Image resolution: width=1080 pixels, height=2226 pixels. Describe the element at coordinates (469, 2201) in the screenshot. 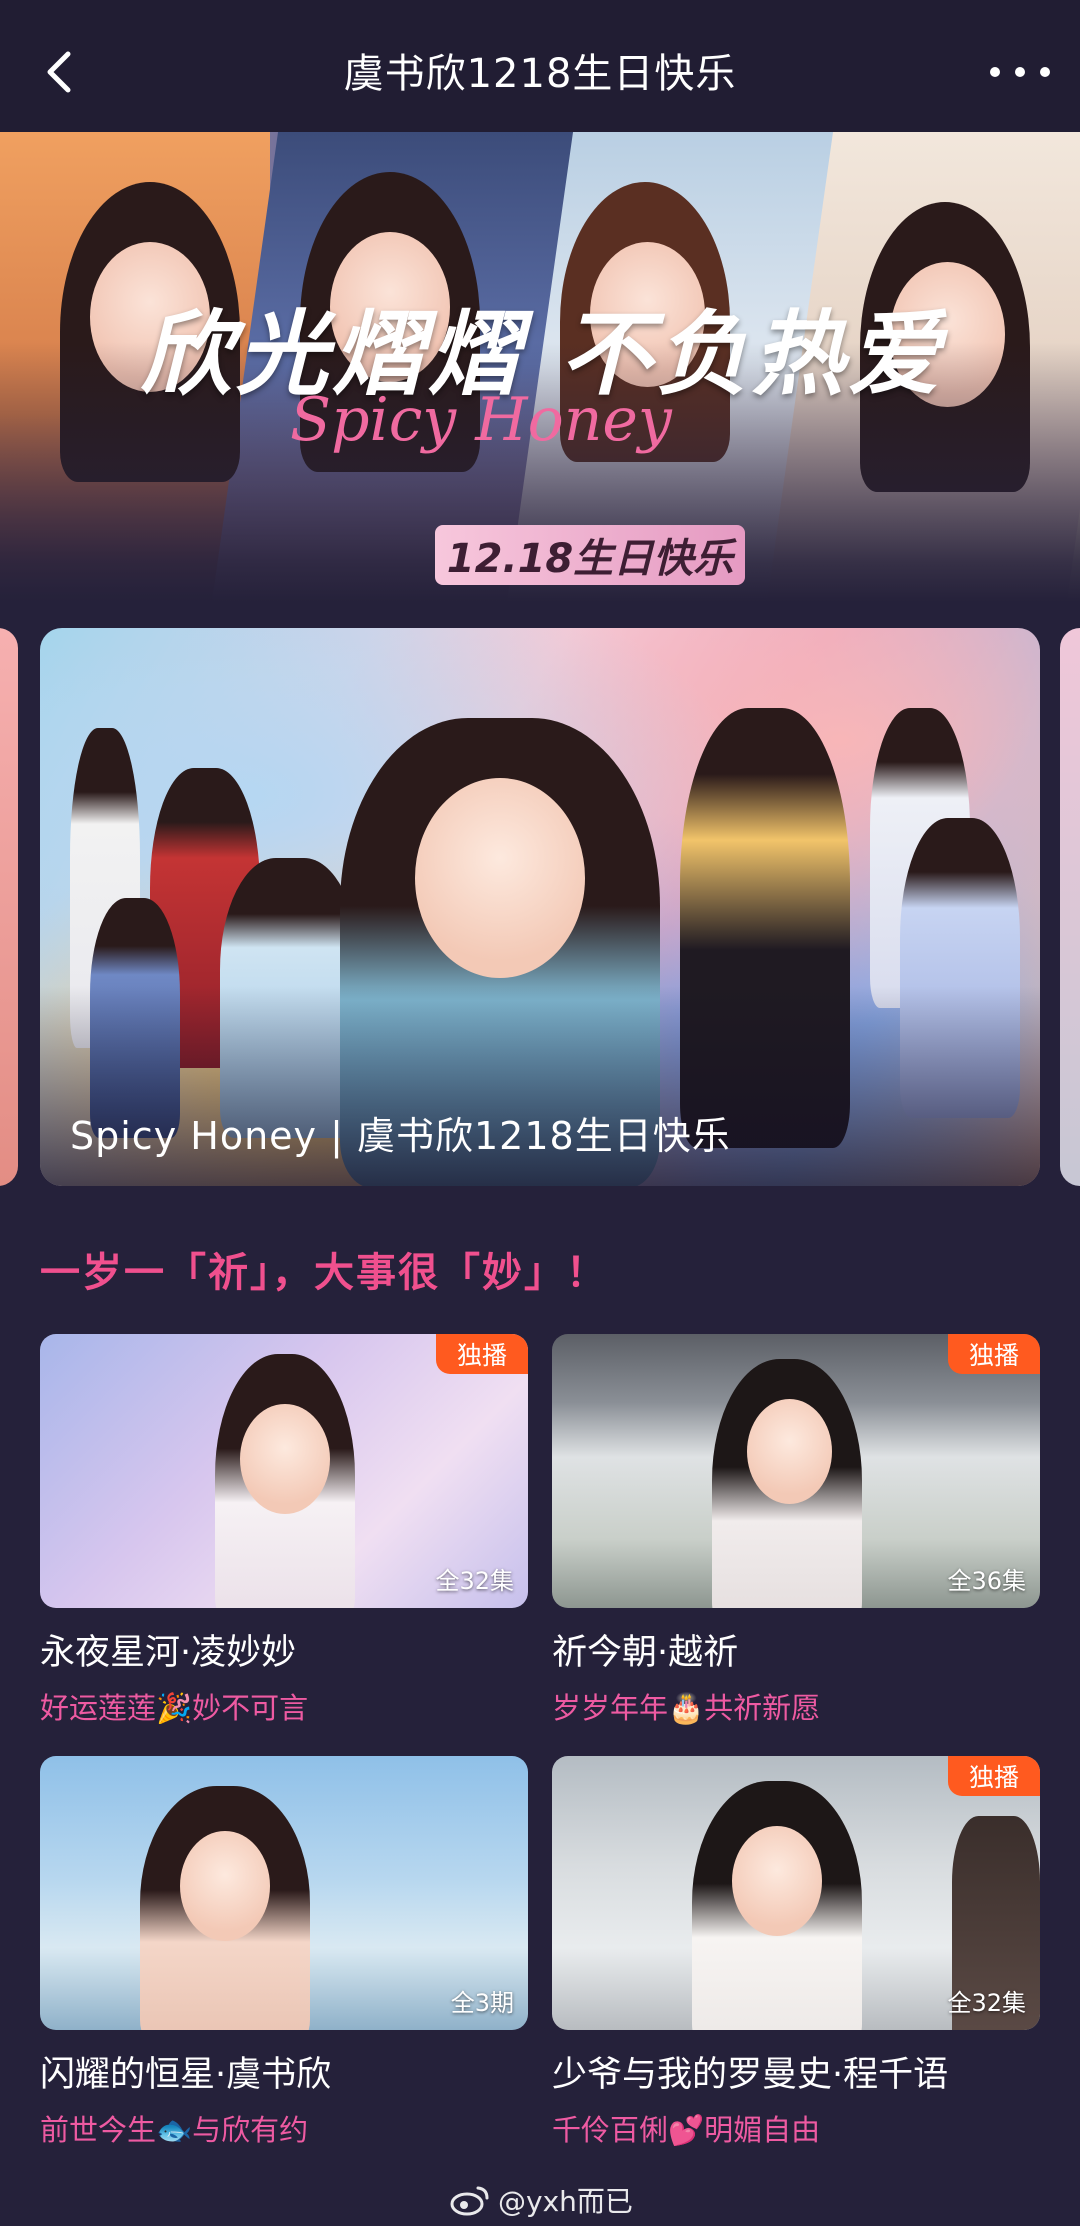

I see `weibo-icon` at that location.